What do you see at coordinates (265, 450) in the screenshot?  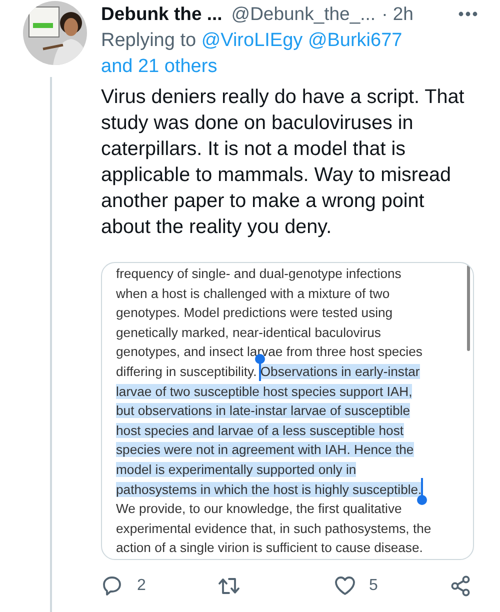 I see `document-text: species were not in agreement with IAH. Hence the` at bounding box center [265, 450].